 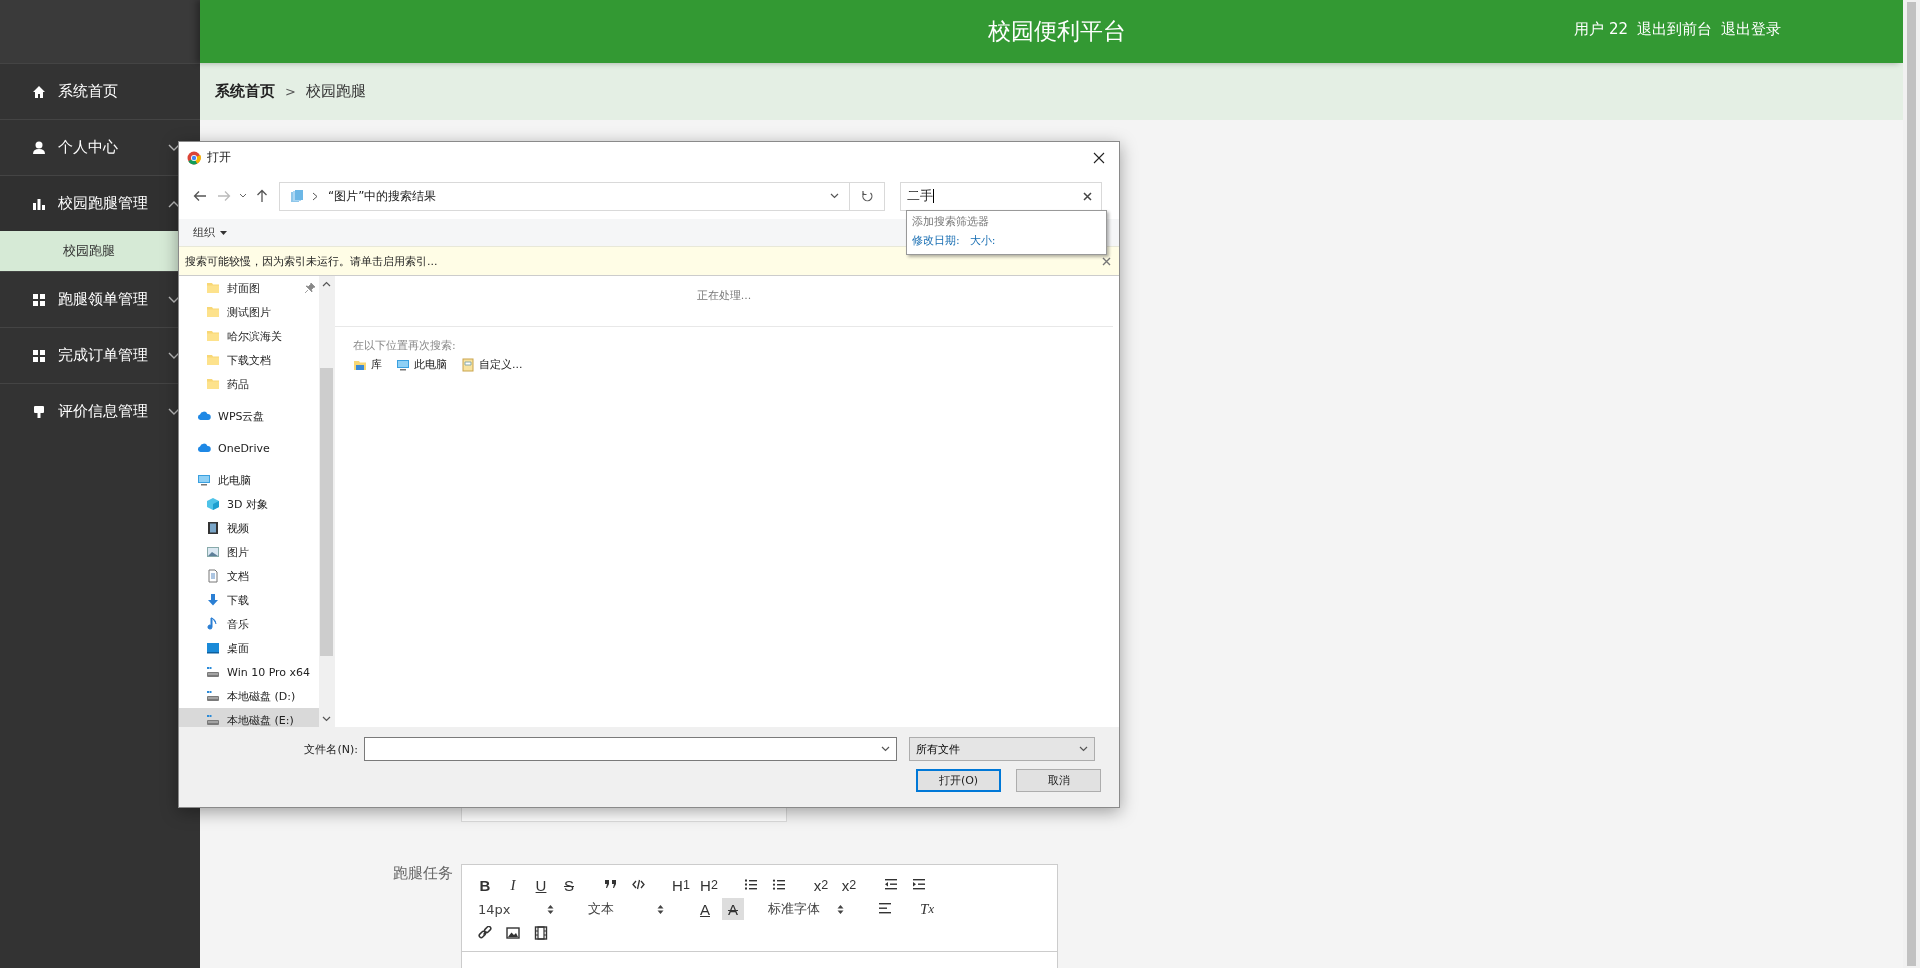 What do you see at coordinates (564, 196) in the screenshot?
I see `address-bar: “图片”中的搜索结果` at bounding box center [564, 196].